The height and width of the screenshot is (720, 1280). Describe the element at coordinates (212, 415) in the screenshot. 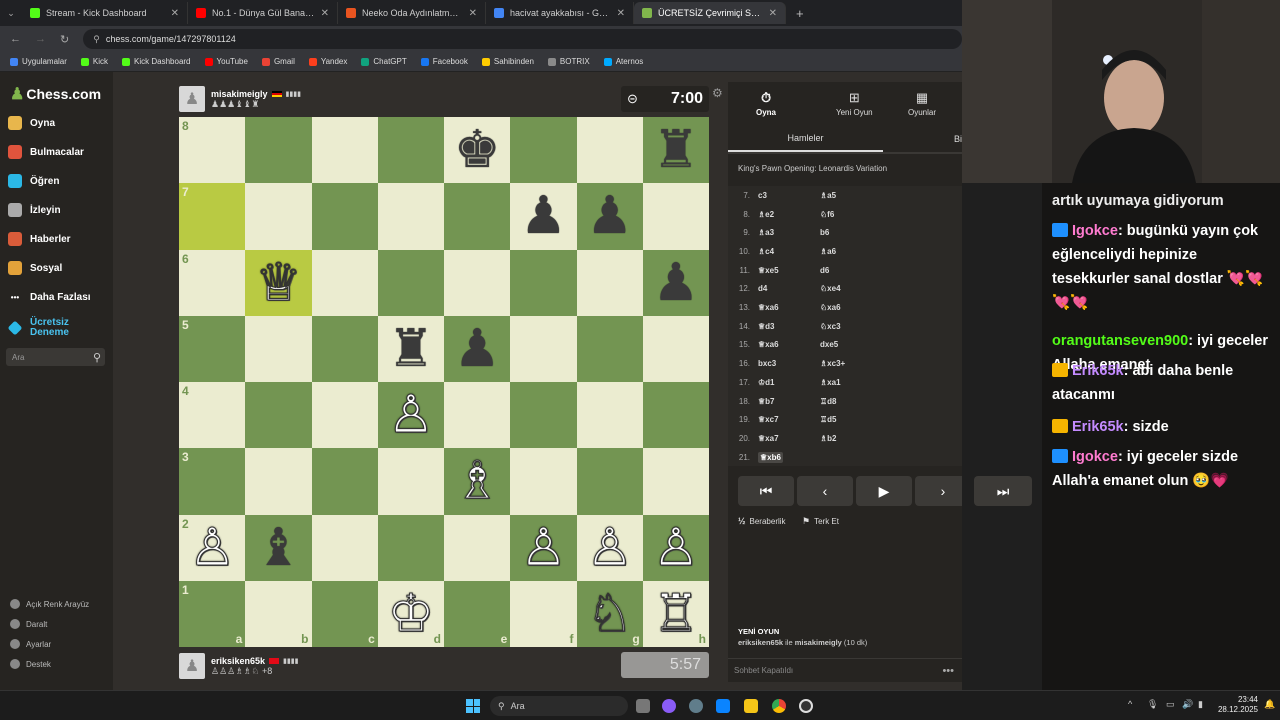

I see `square-a4: 4` at that location.